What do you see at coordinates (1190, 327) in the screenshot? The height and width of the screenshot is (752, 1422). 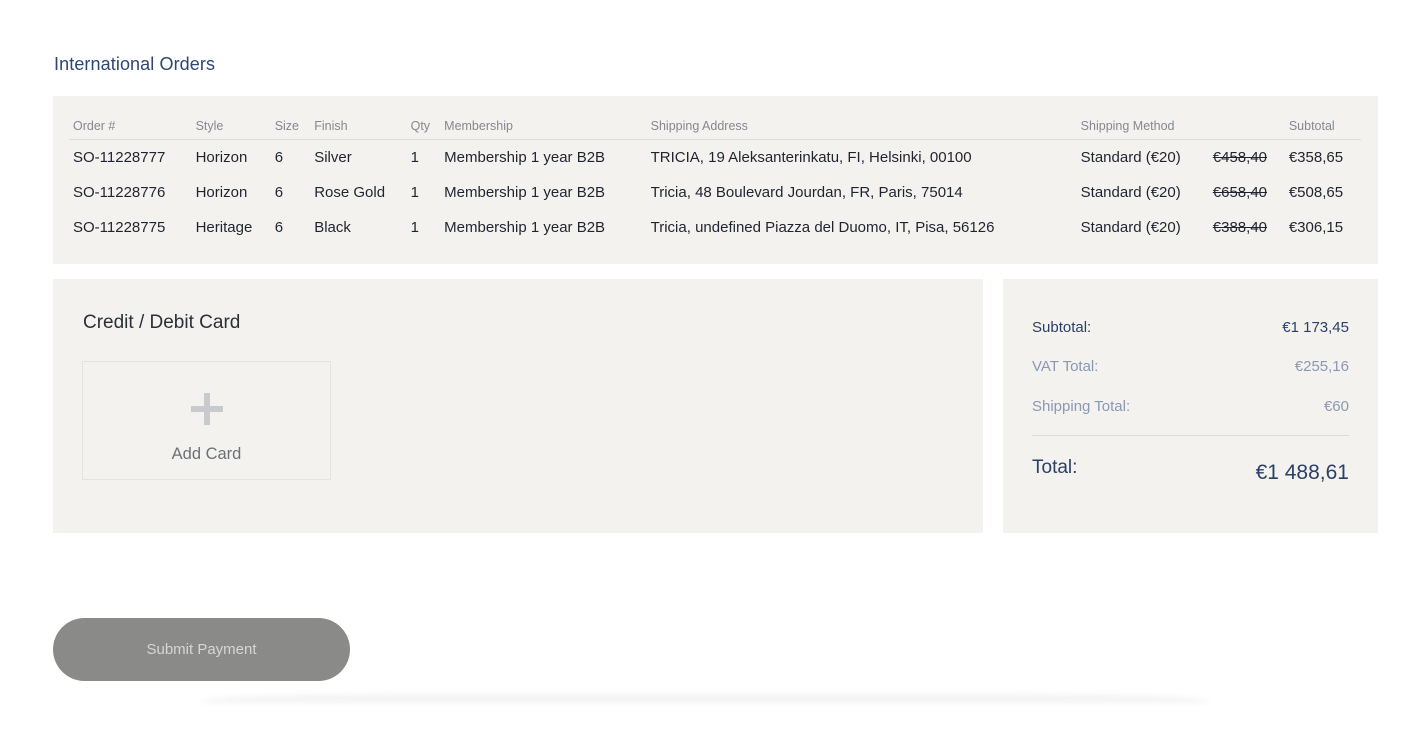 I see `summary-subtotal-row: Subtotal: €1 173,45` at bounding box center [1190, 327].